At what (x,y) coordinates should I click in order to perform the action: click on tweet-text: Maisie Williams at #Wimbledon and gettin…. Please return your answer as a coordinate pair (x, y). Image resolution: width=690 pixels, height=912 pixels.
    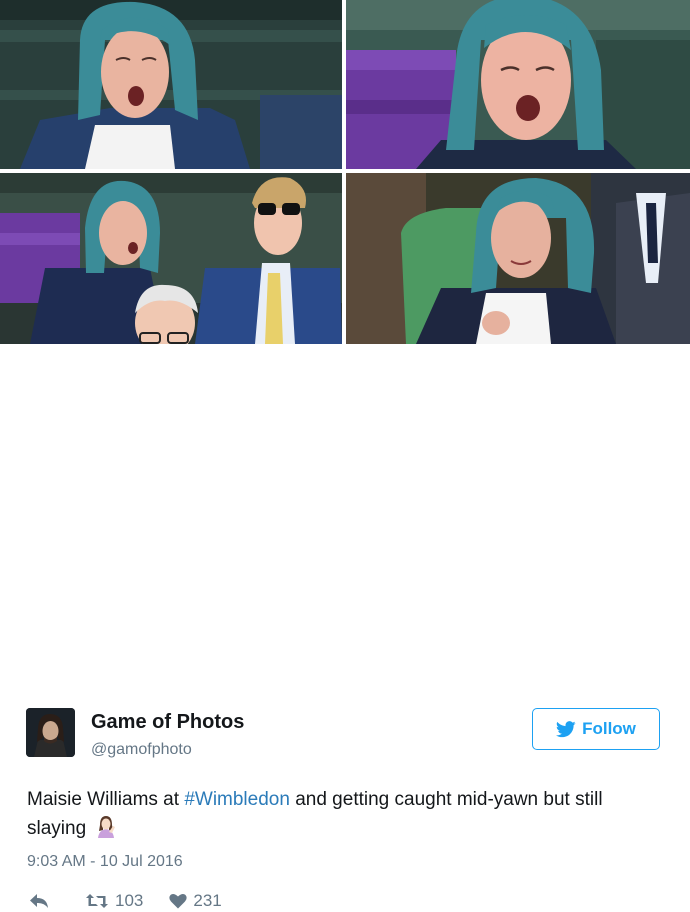
    Looking at the image, I should click on (345, 816).